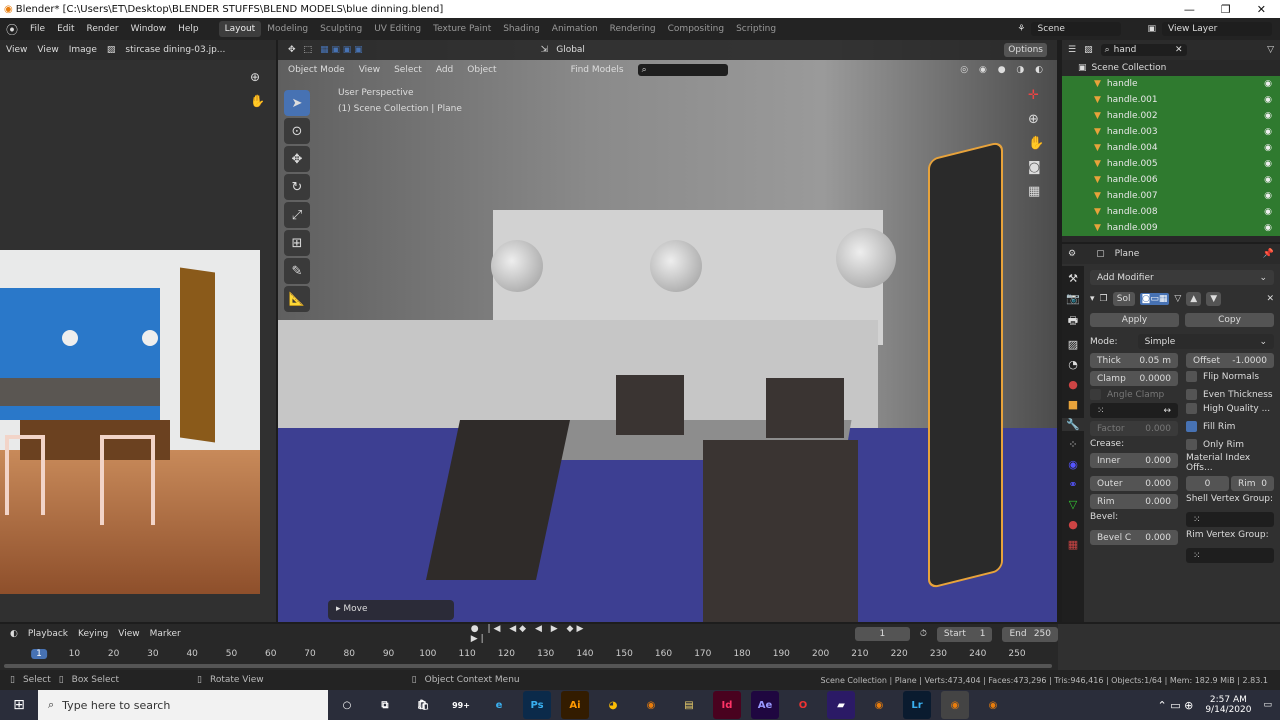 This screenshot has height=720, width=1280. Describe the element at coordinates (297, 215) in the screenshot. I see `scale-tool-icon: ⤢` at that location.